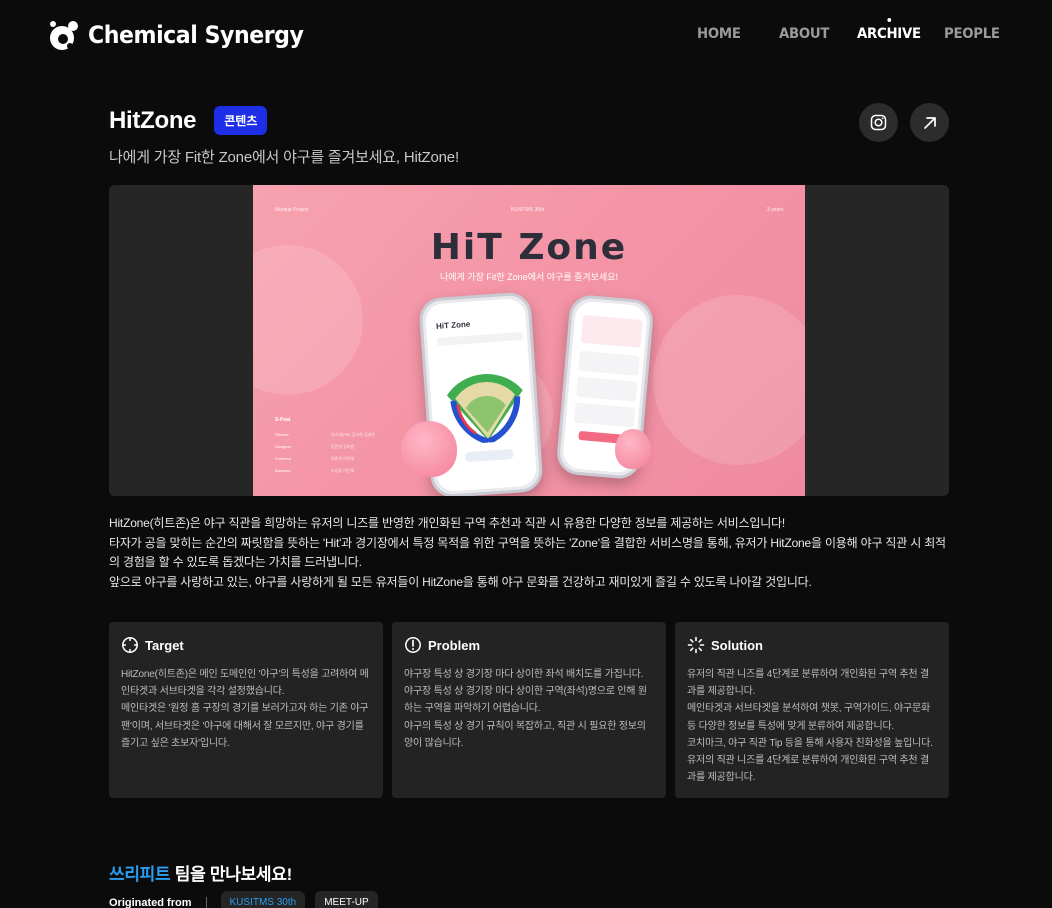  Describe the element at coordinates (343, 470) in the screenshot. I see `credit-names: 조성훈 이은채` at that location.